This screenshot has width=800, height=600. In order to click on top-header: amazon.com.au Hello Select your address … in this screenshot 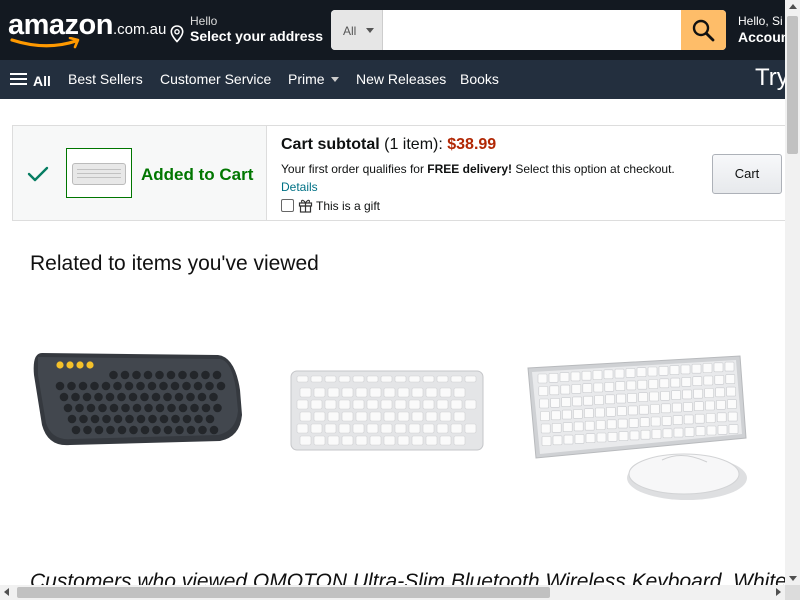, I will do `click(400, 30)`.